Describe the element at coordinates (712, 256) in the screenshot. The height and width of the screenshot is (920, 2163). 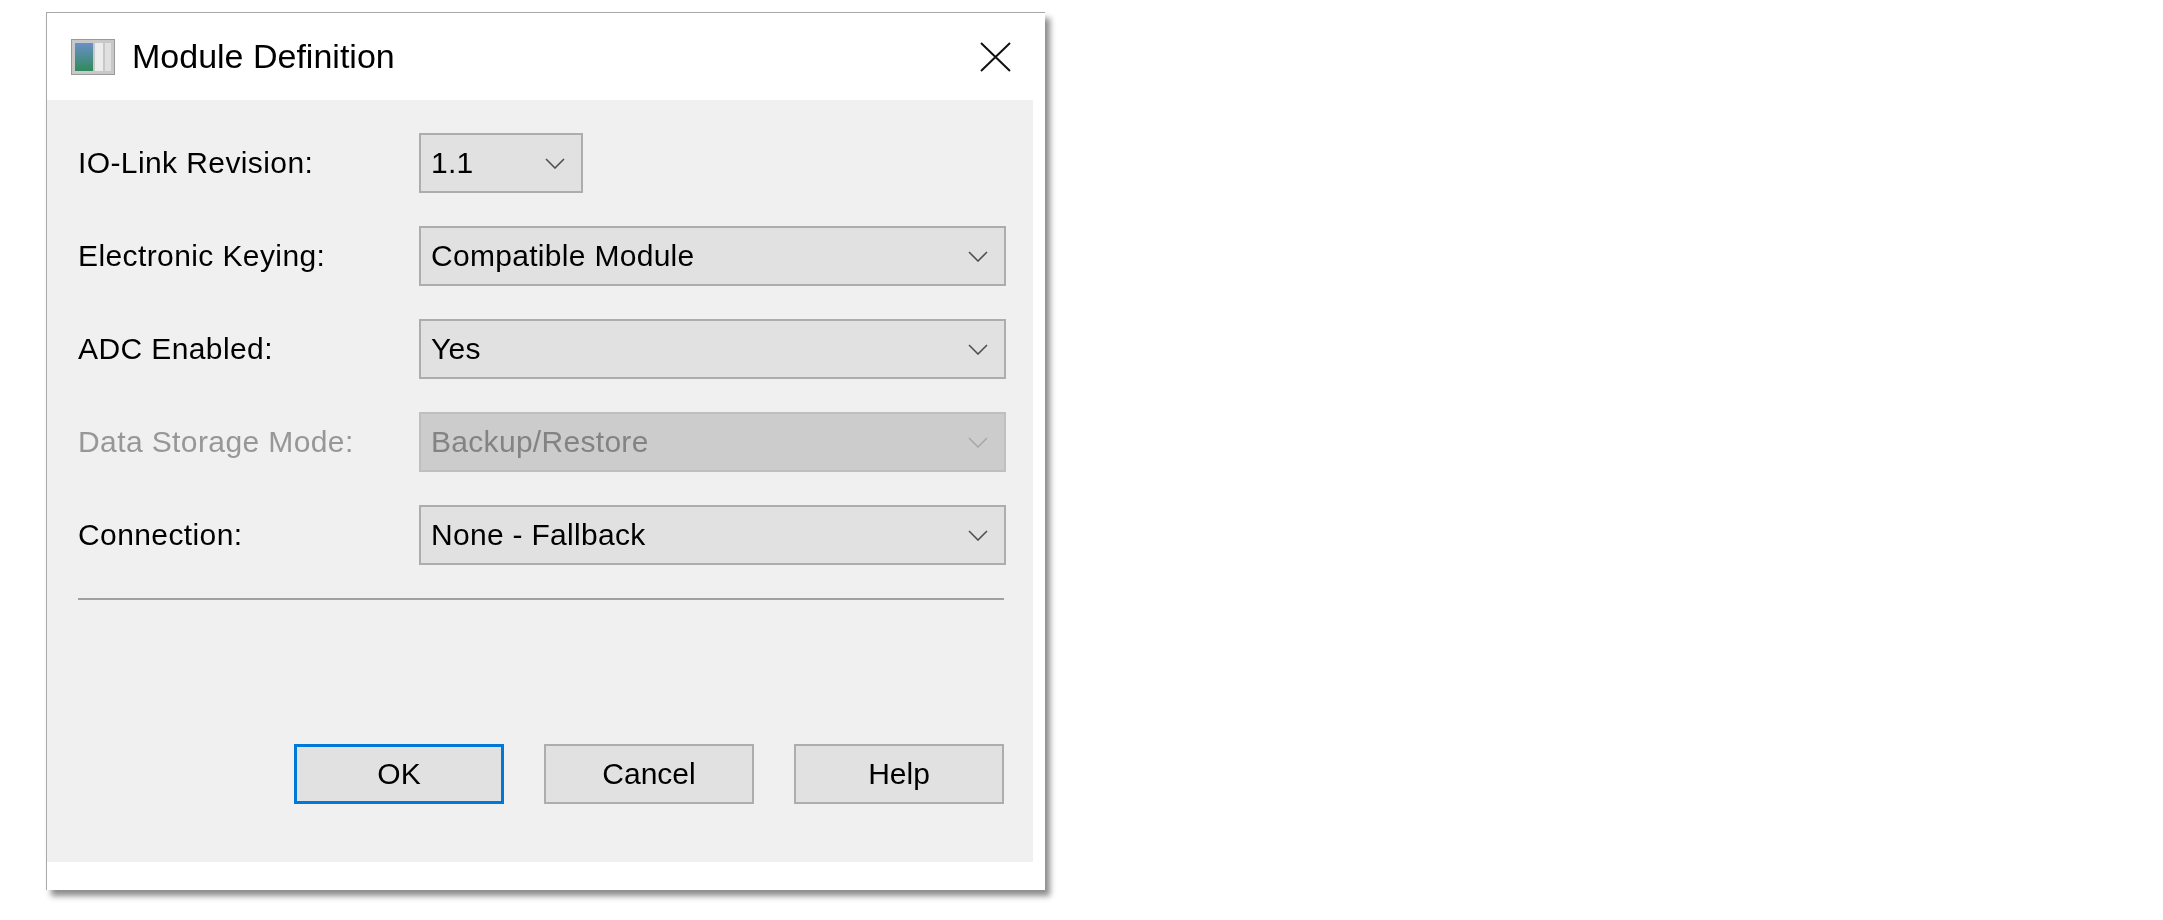
I see `dropdown: Compatible Module` at that location.